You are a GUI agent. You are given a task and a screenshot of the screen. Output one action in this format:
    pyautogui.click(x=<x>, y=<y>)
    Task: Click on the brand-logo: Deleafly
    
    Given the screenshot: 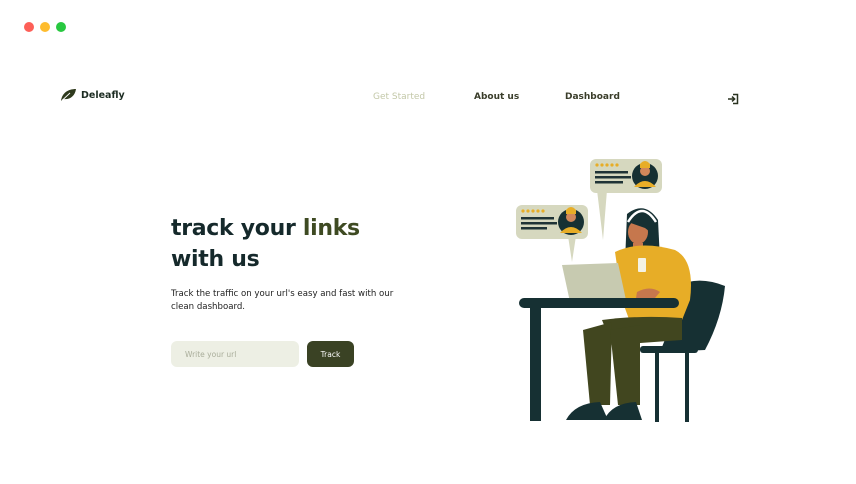 What is the action you would take?
    pyautogui.click(x=92, y=95)
    